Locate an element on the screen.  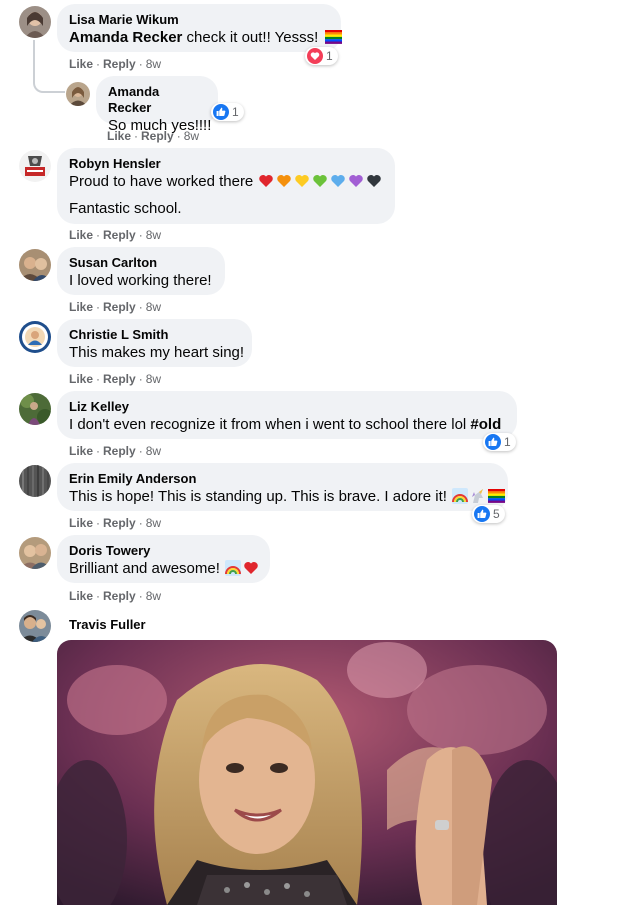
comment-bubble: Doris Towery Brilliant and awesome! is located at coordinates (163, 559).